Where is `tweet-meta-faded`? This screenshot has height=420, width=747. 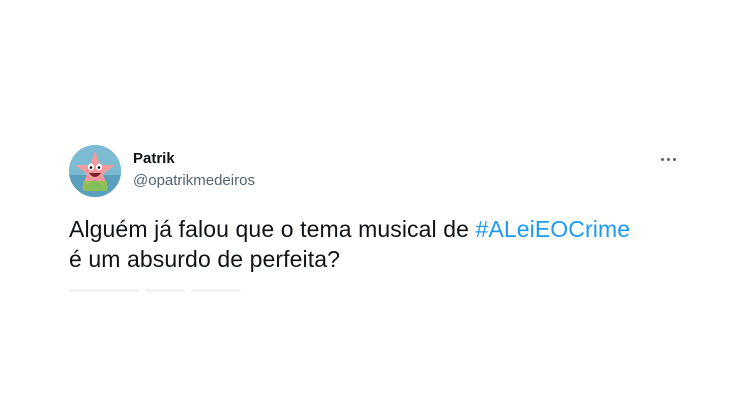 tweet-meta-faded is located at coordinates (172, 292).